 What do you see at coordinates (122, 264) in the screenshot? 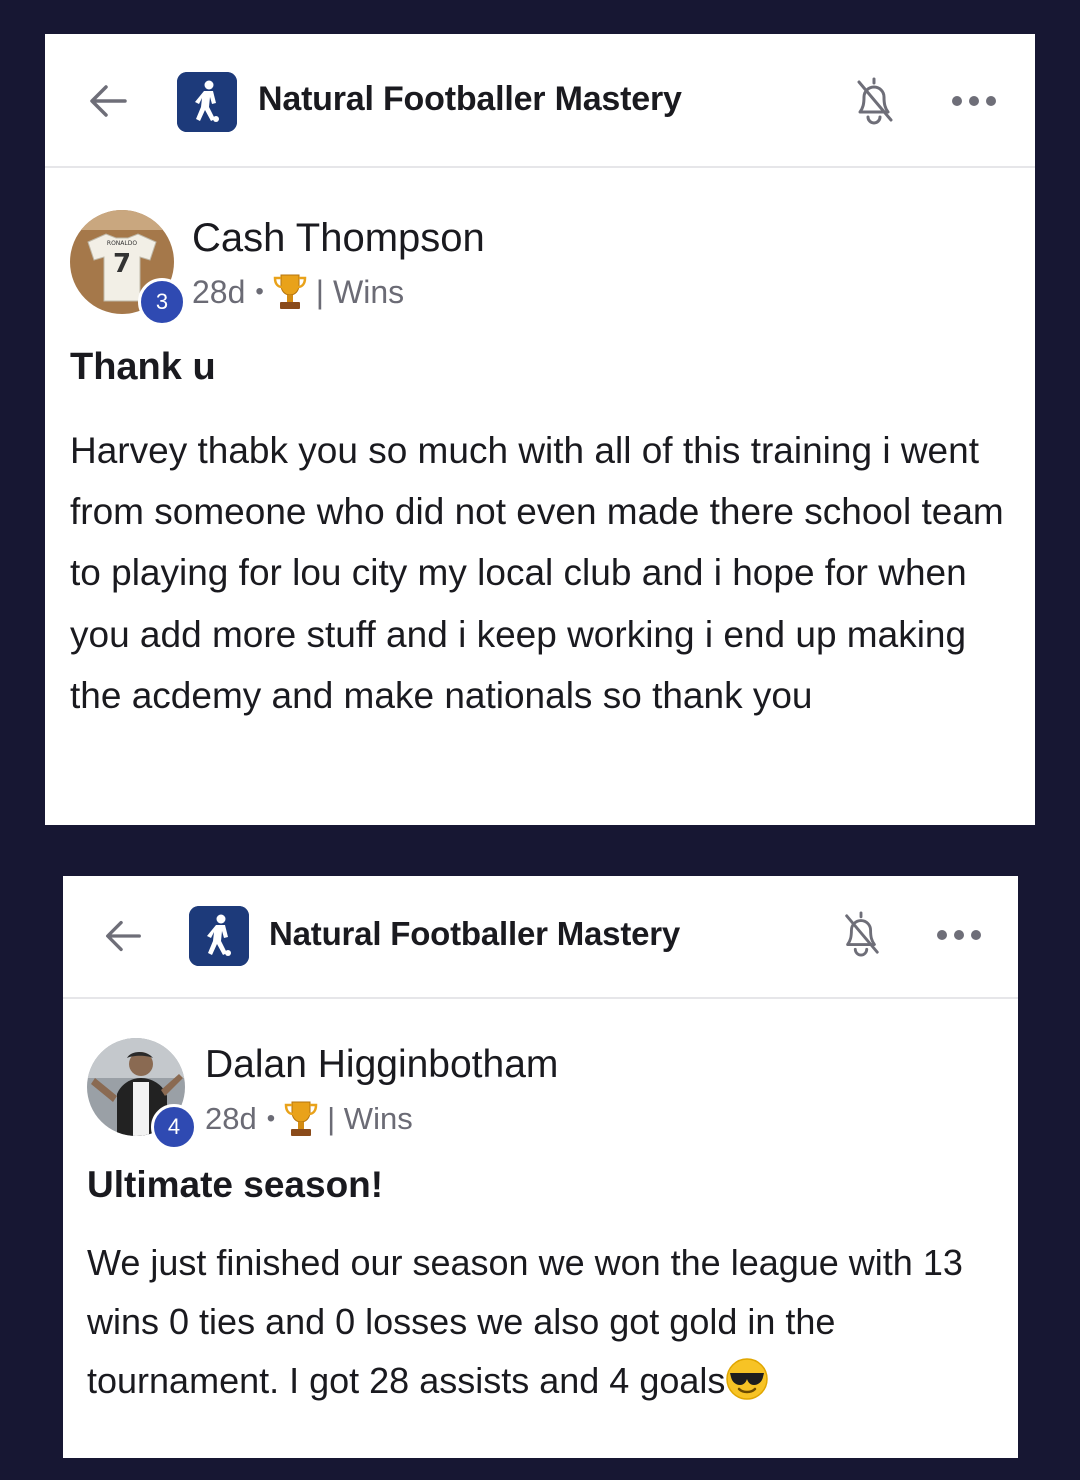
I see `avatar-jersey-number: 7` at bounding box center [122, 264].